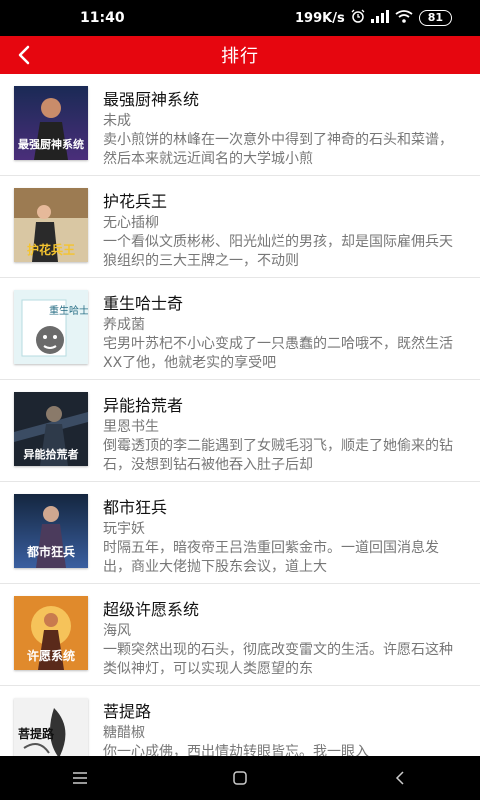 The image size is (480, 800). I want to click on book-title: 都市狂兵, so click(135, 507).